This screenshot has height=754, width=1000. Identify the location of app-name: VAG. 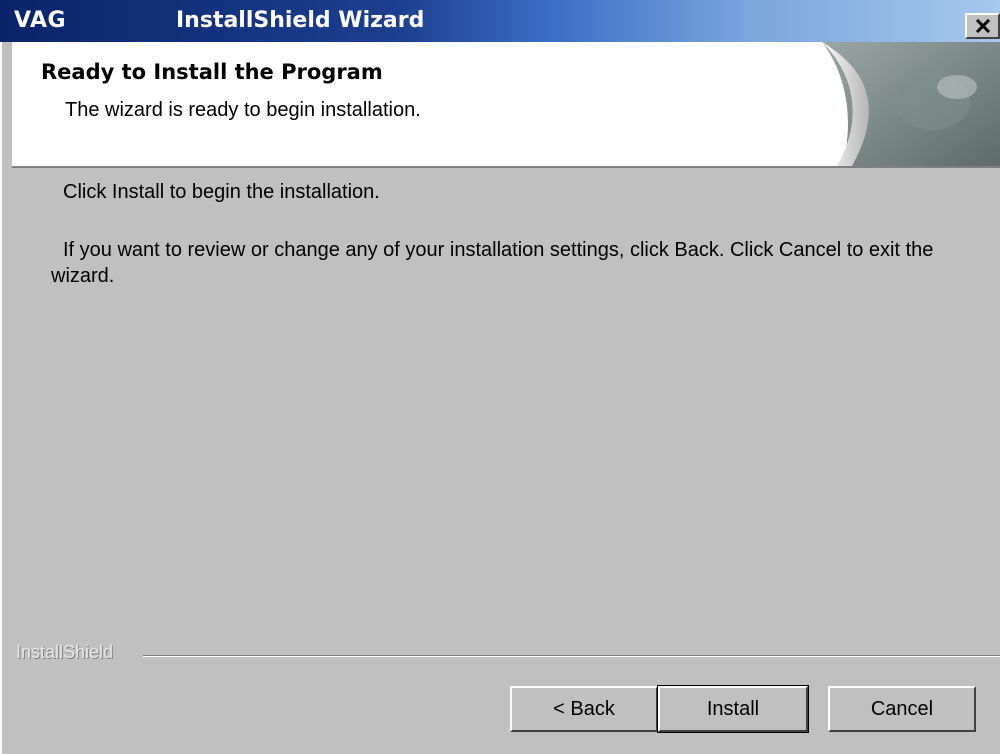
(40, 20).